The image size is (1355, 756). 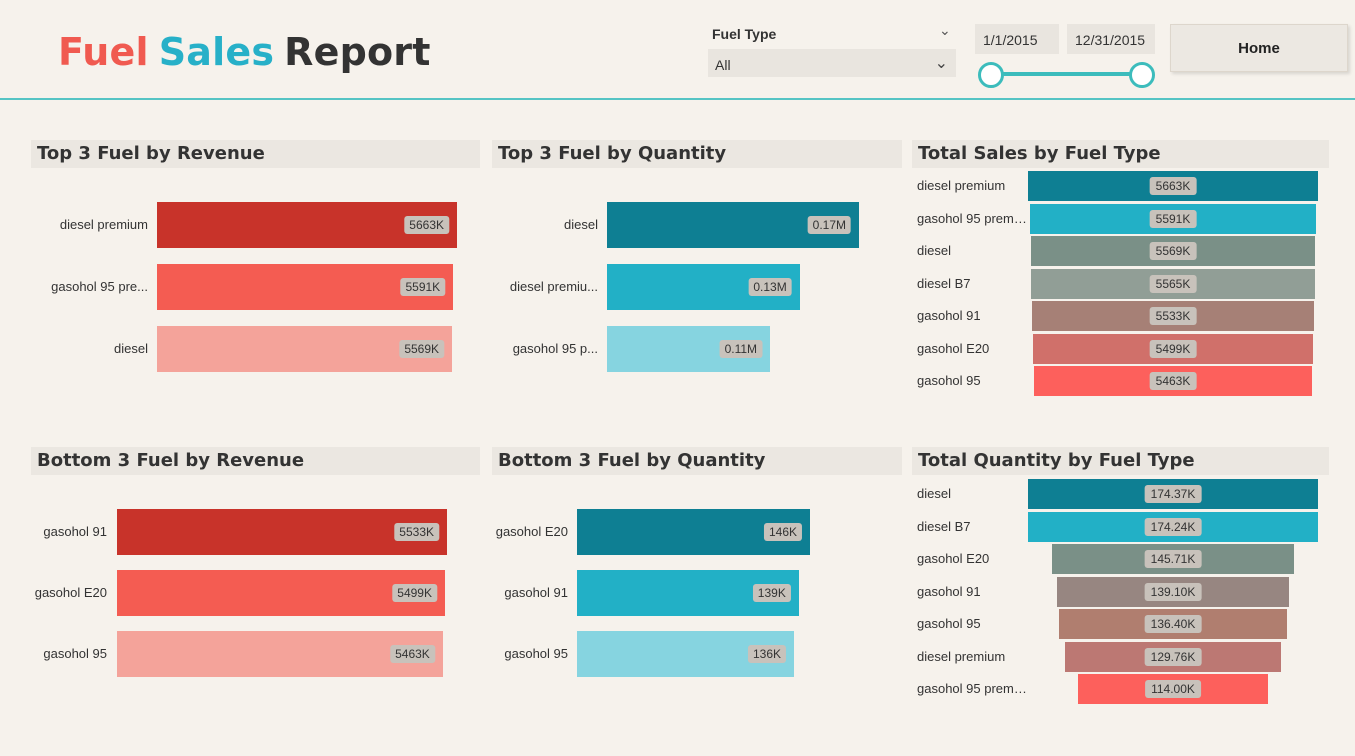 I want to click on data-label: 5565K, so click(x=1173, y=283).